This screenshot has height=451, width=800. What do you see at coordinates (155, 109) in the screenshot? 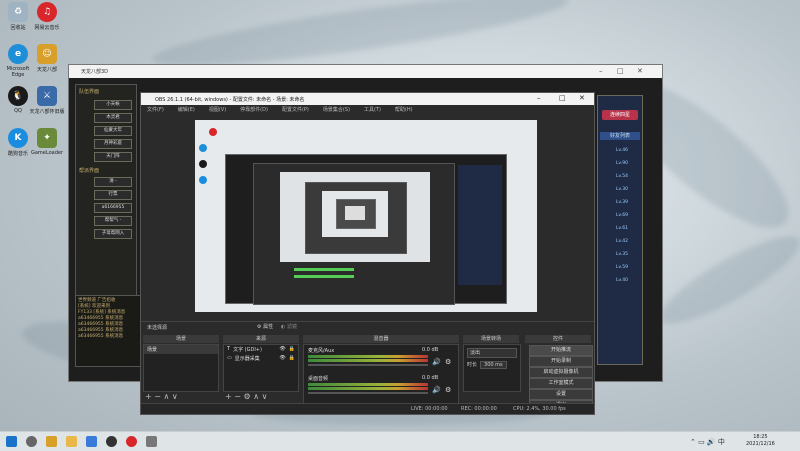
I see `menu-file: 文件(F)` at bounding box center [155, 109].